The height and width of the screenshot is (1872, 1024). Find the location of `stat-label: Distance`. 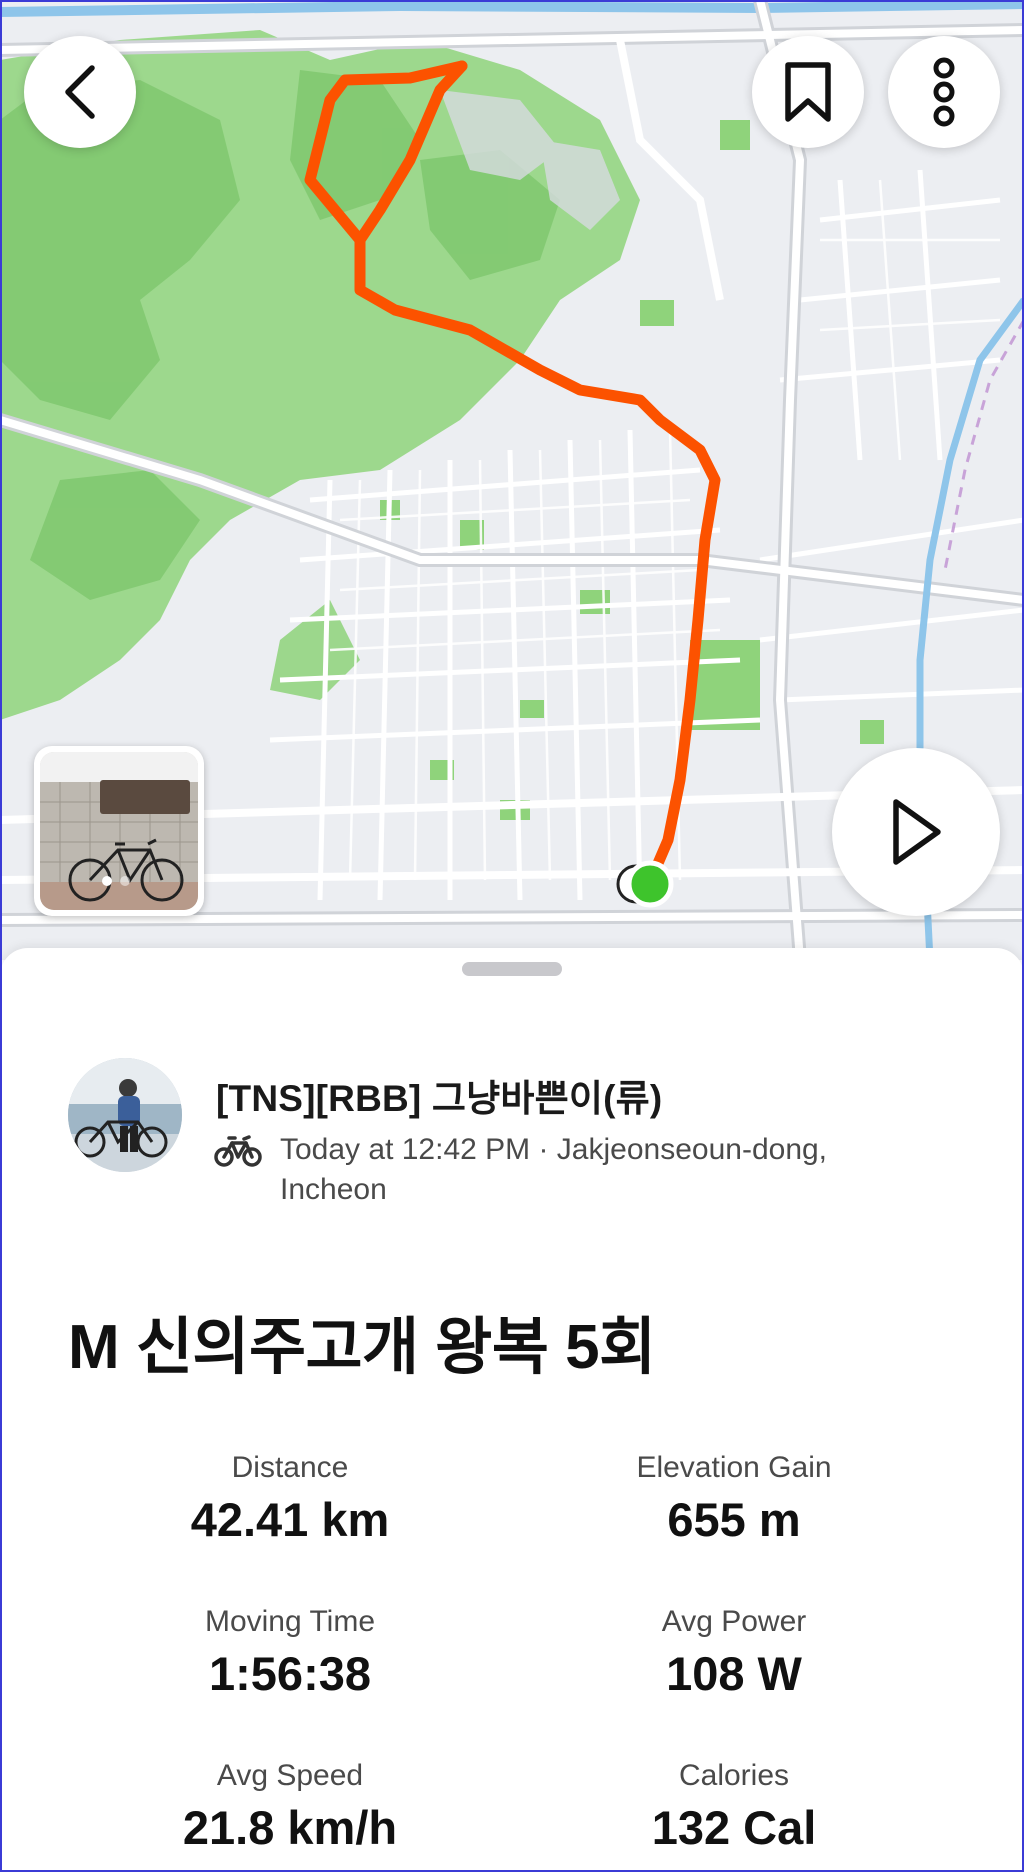

stat-label: Distance is located at coordinates (290, 1467).